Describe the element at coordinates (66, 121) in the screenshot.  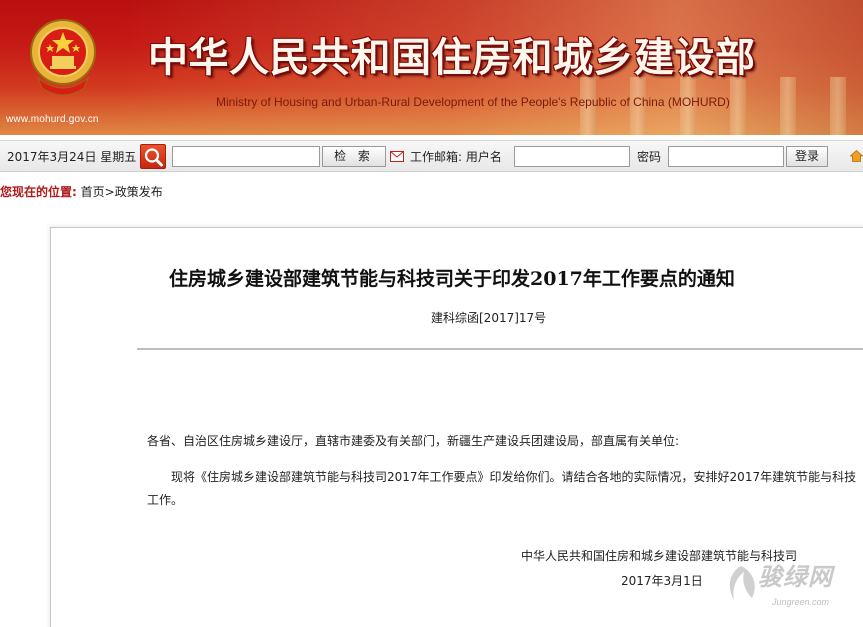
I see `site-url: www.mohurd.gov.cn` at that location.